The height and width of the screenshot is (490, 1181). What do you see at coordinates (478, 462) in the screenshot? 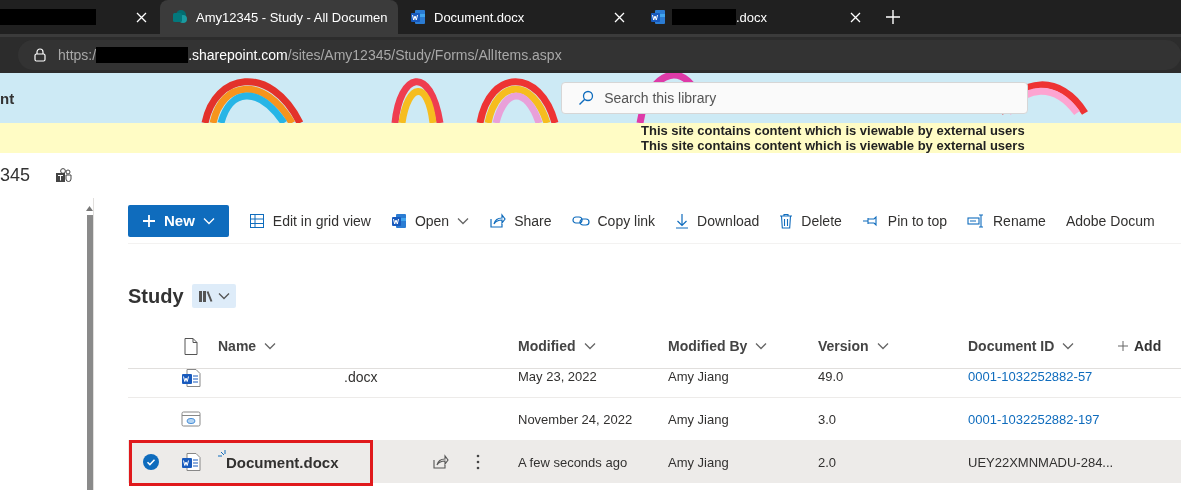
I see `more-options-icon` at bounding box center [478, 462].